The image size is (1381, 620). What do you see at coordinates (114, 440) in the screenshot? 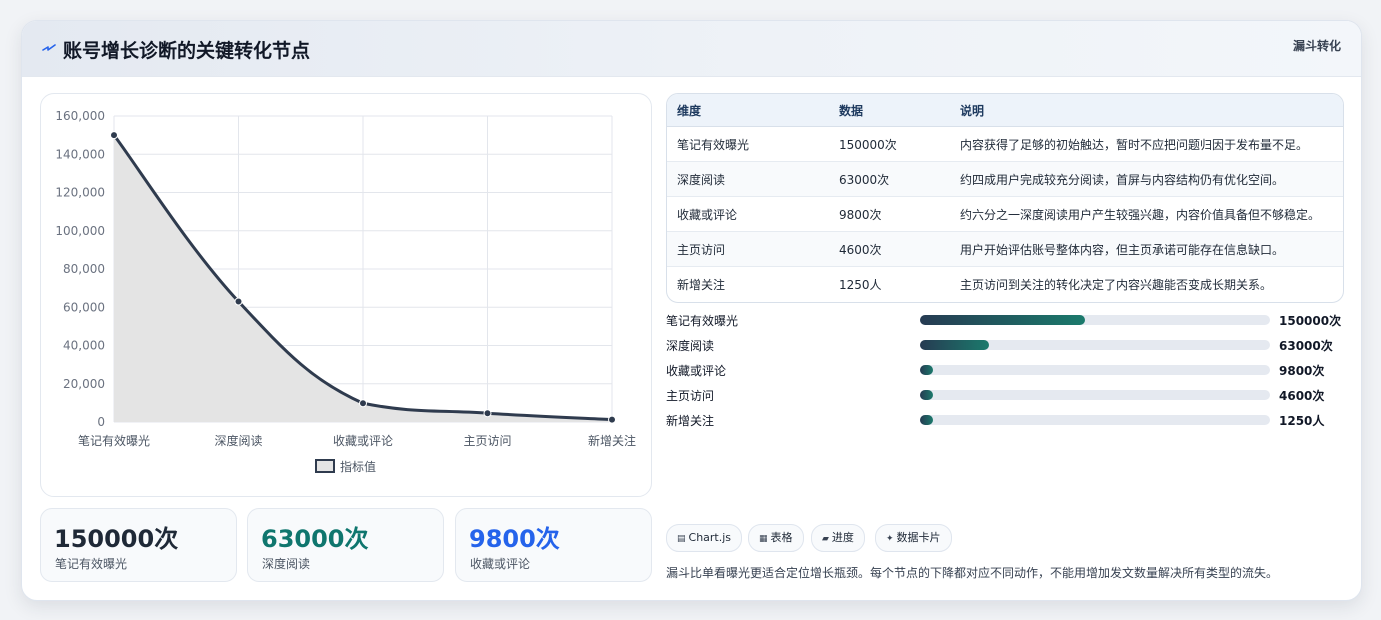
I see `x-tick-label: 笔记有效曝光` at bounding box center [114, 440].